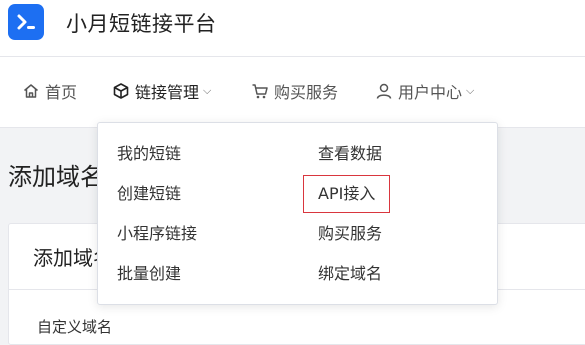 The width and height of the screenshot is (585, 345). I want to click on menu-item-buy-service: 购买服务, so click(350, 234).